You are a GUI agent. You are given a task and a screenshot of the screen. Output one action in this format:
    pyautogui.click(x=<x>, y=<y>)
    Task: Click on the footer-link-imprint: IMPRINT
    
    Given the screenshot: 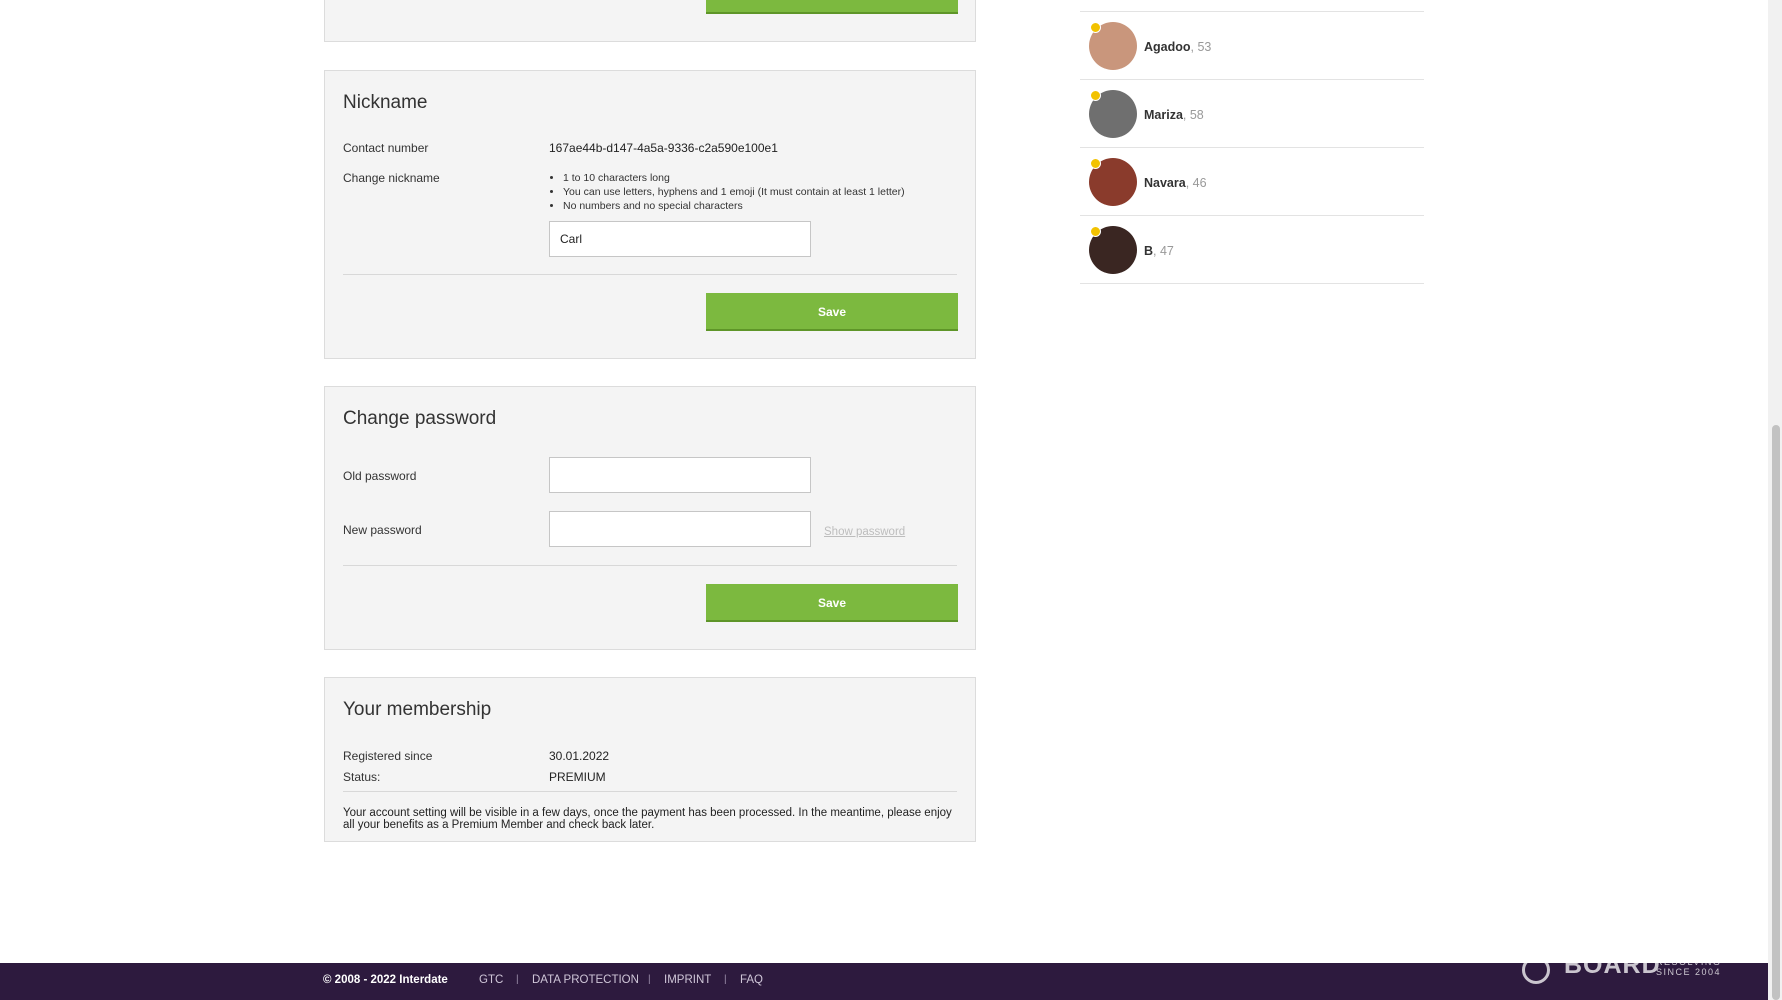 What is the action you would take?
    pyautogui.click(x=687, y=980)
    